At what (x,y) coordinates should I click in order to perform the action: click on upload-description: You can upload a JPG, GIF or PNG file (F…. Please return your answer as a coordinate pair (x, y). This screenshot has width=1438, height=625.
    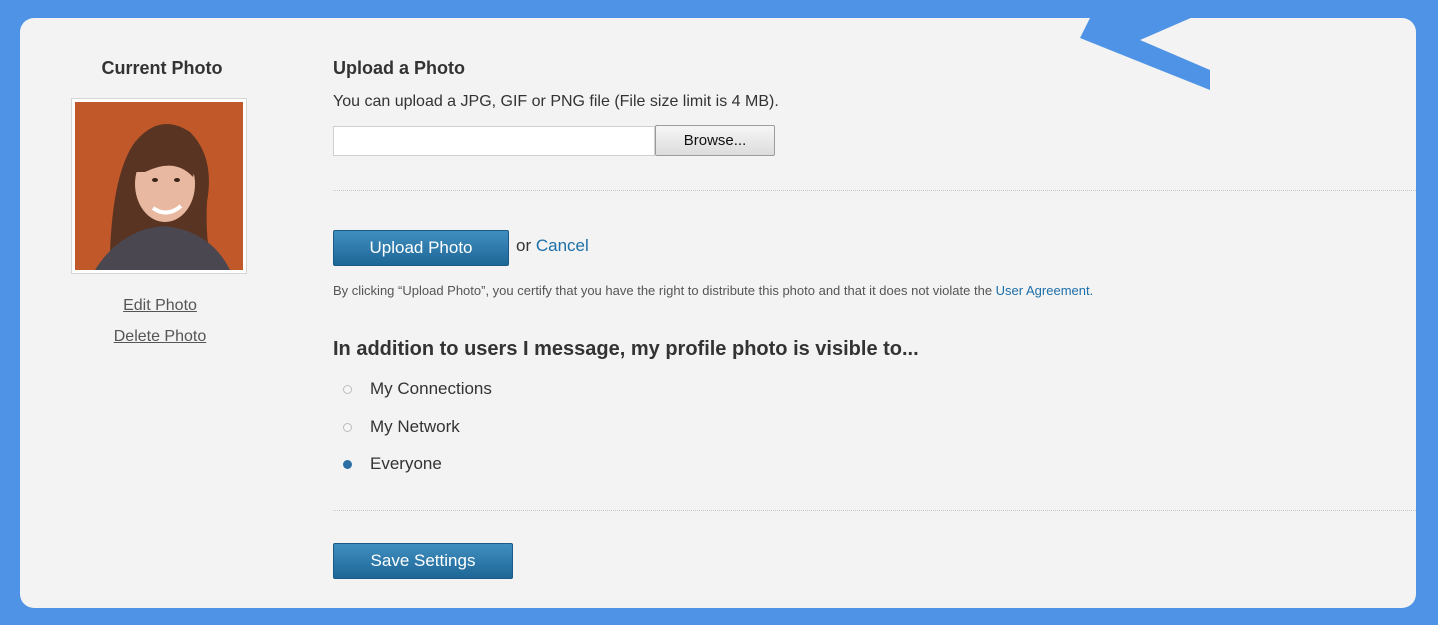
    Looking at the image, I should click on (556, 101).